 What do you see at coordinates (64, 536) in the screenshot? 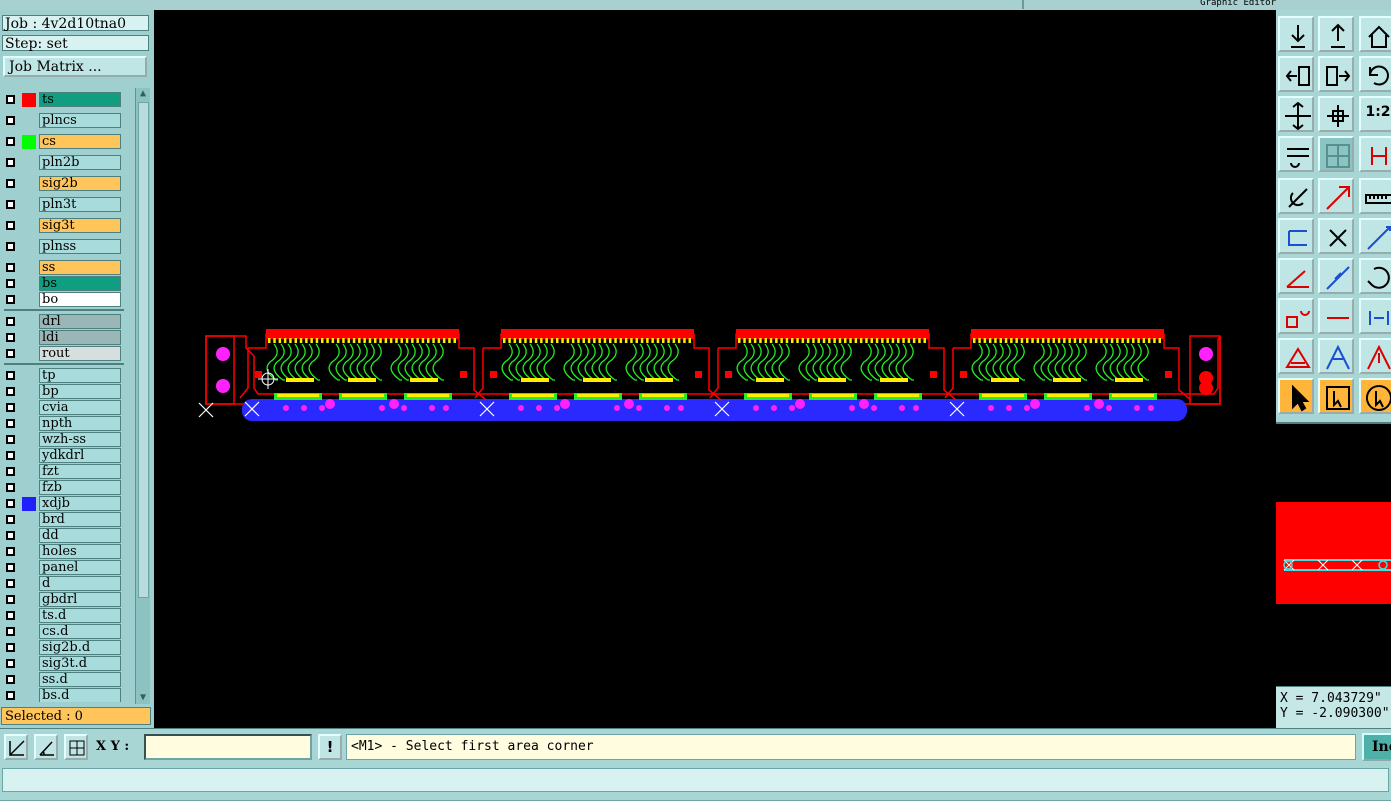
I see `layer-row-dd: dd` at bounding box center [64, 536].